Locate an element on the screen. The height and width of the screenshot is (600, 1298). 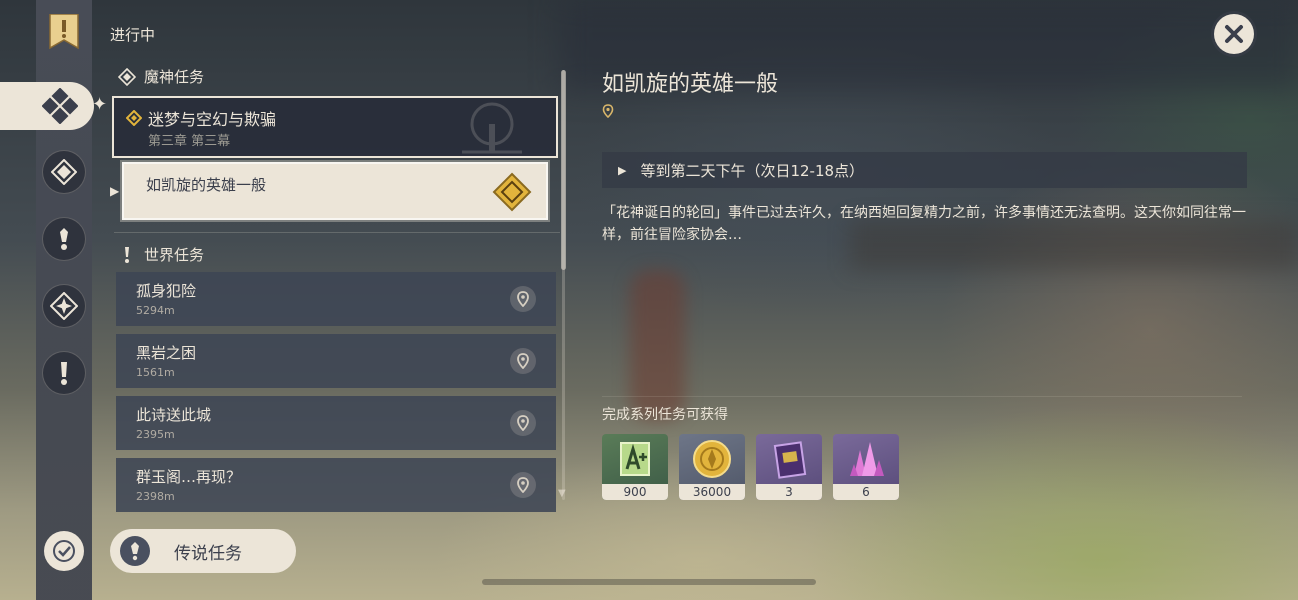
sidebar-item-commission is located at coordinates (64, 306).